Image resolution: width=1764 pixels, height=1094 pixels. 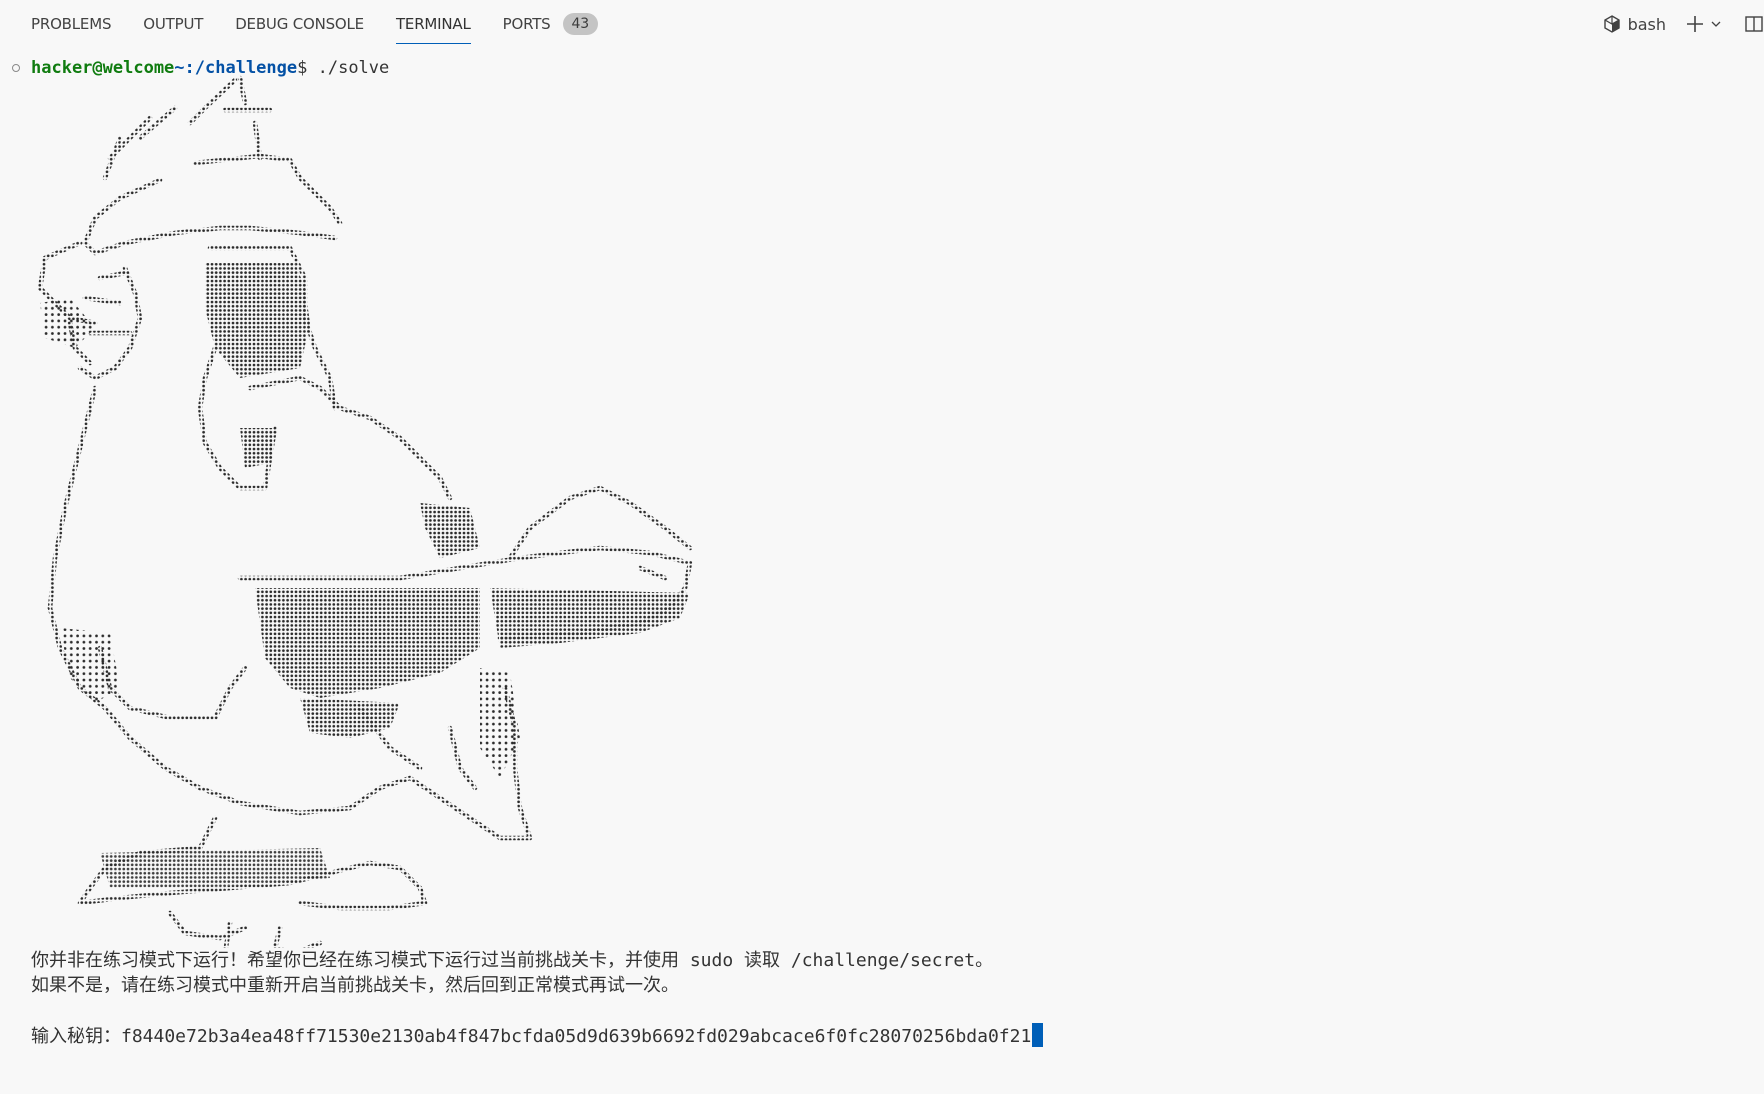 I want to click on tab-debug-console-label: DEBUG CONSOLE, so click(x=299, y=24).